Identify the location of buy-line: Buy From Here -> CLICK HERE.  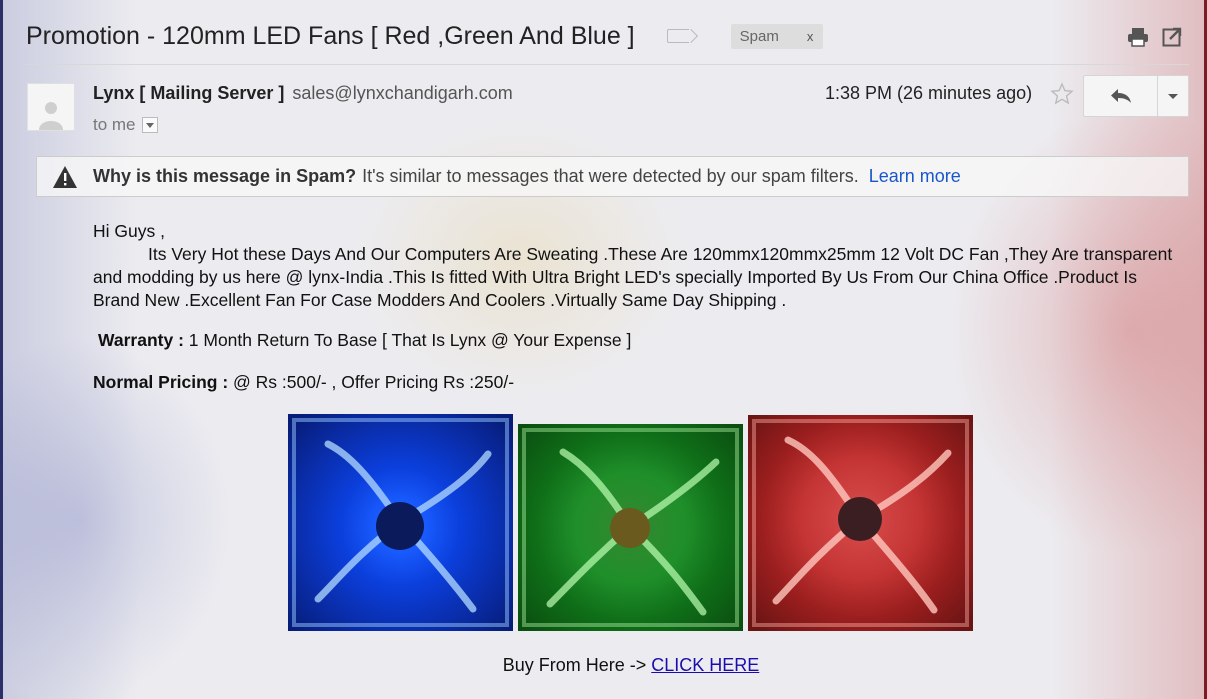
(603, 665).